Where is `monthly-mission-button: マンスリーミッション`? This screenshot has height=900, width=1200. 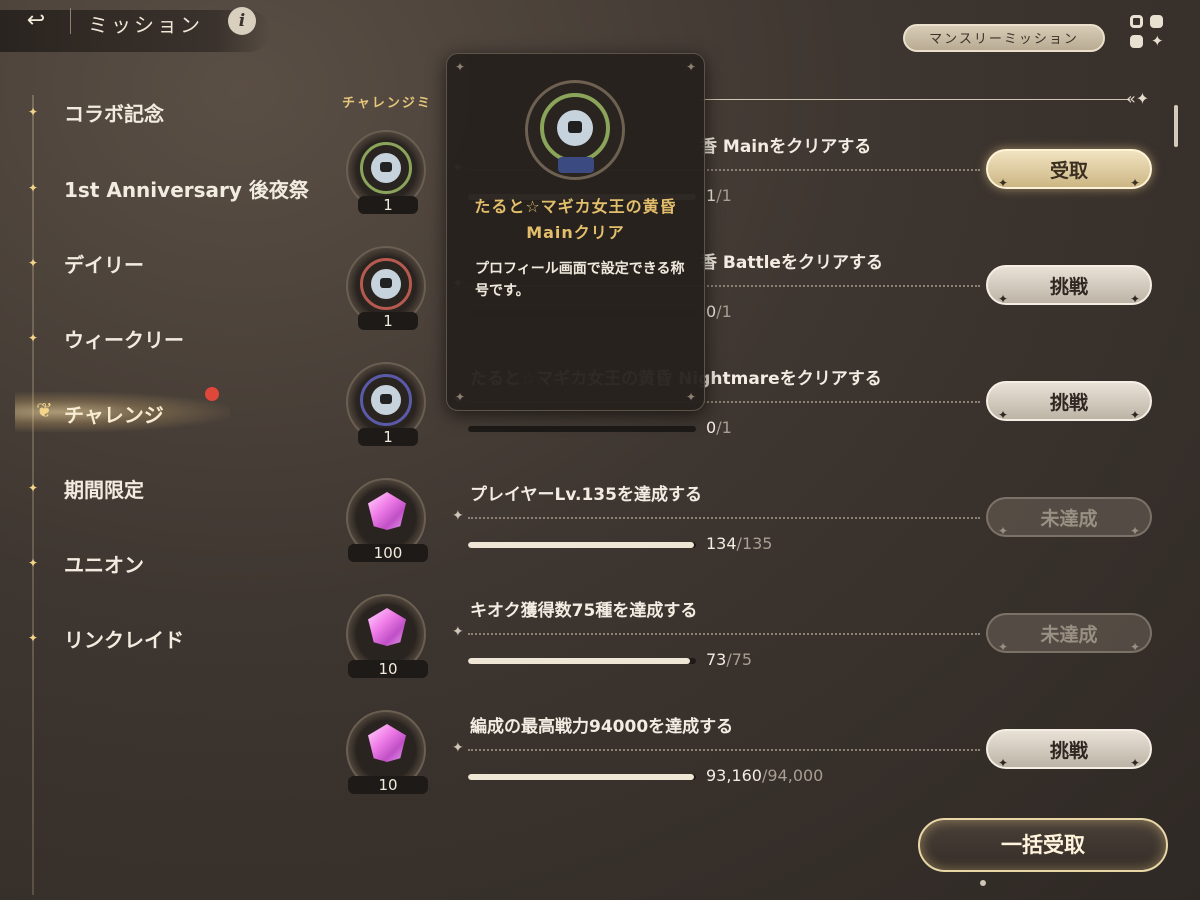 monthly-mission-button: マンスリーミッション is located at coordinates (1004, 38).